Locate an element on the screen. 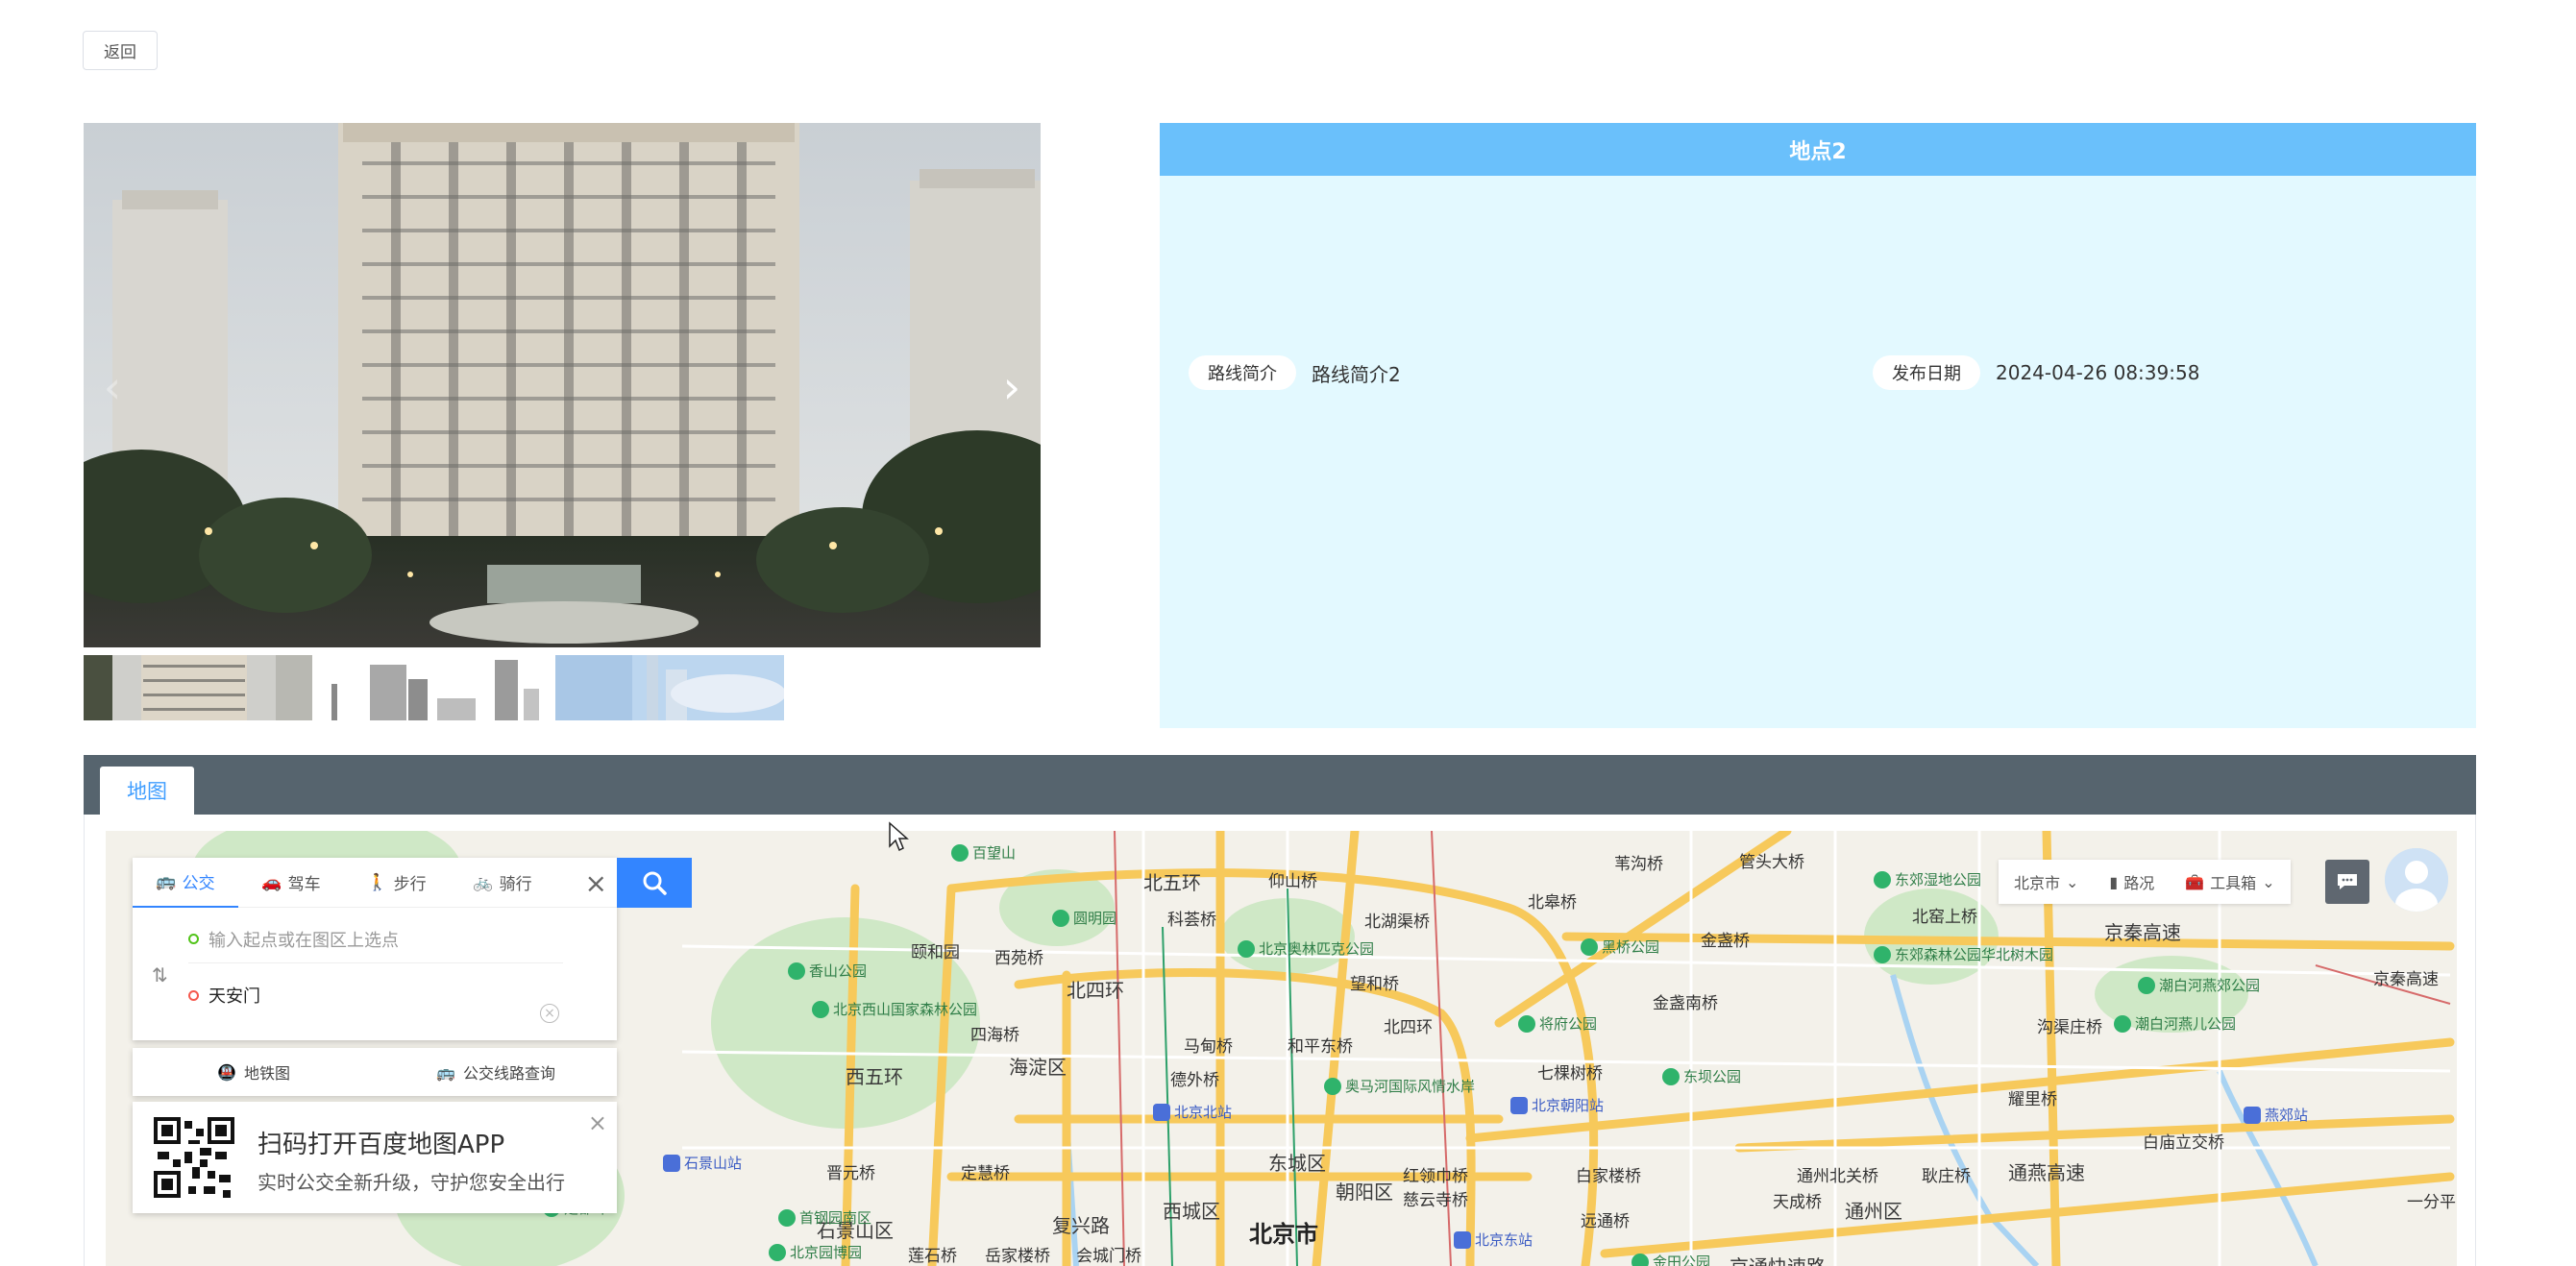  map-place-label: 晋元桥 is located at coordinates (850, 1173).